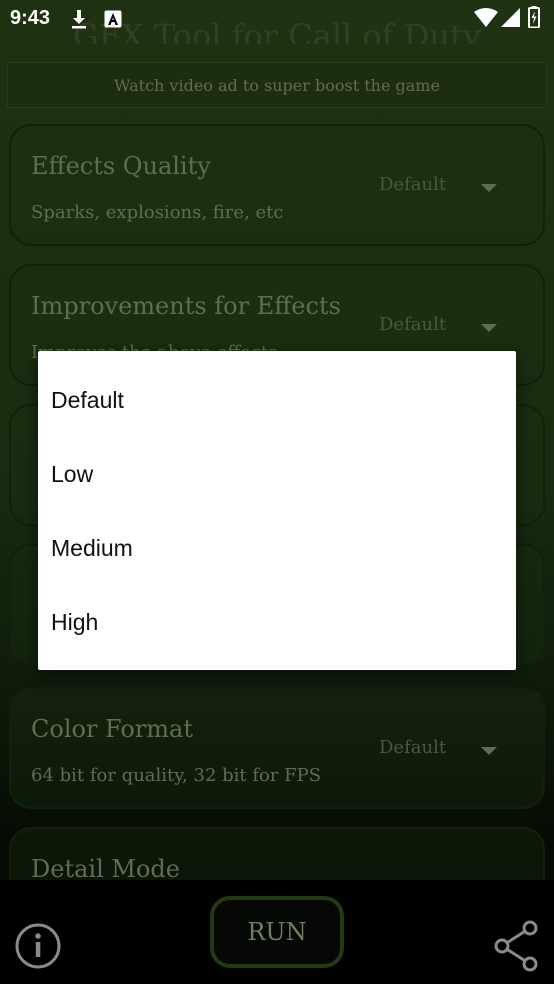  I want to click on dropdown-option-high: High, so click(277, 622).